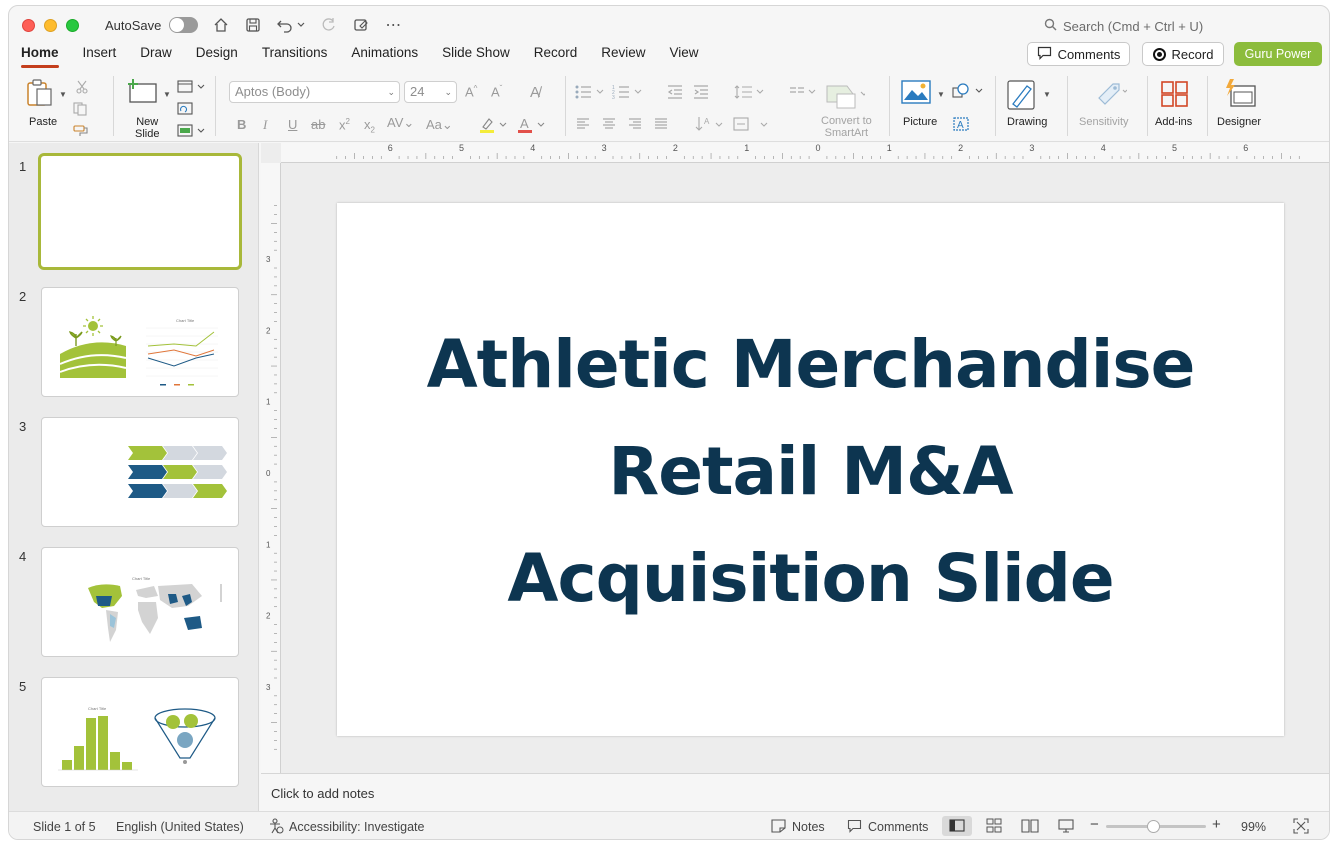 The width and height of the screenshot is (1337, 843). I want to click on fit-to-window-icon, so click(1301, 827).